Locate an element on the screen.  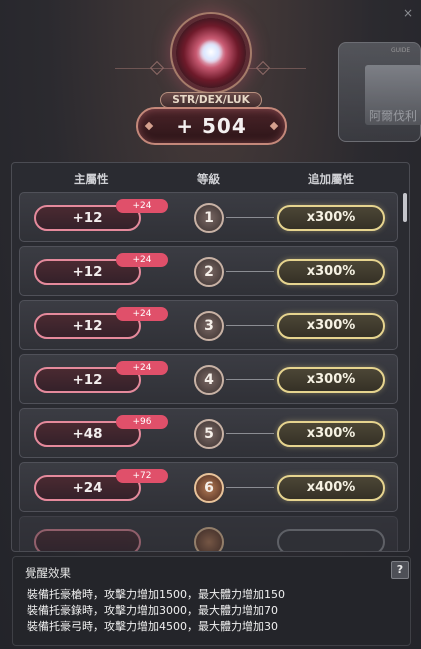
background-small-text: GUIDE is located at coordinates (401, 50).